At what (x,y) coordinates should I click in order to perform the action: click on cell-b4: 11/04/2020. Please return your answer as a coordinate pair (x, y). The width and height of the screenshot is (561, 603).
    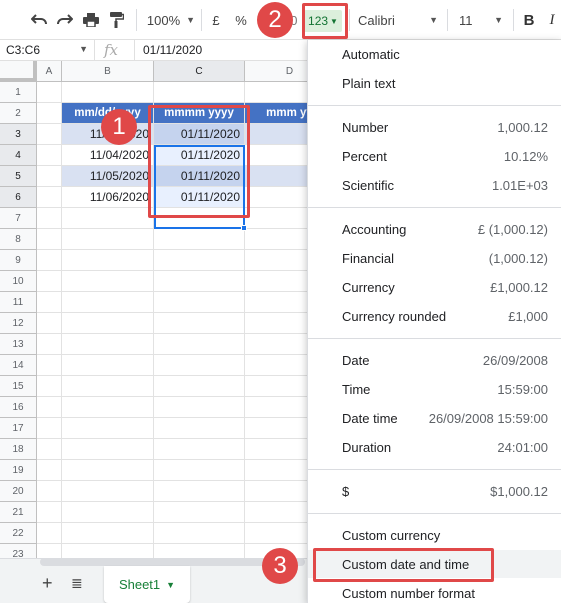
    Looking at the image, I should click on (108, 155).